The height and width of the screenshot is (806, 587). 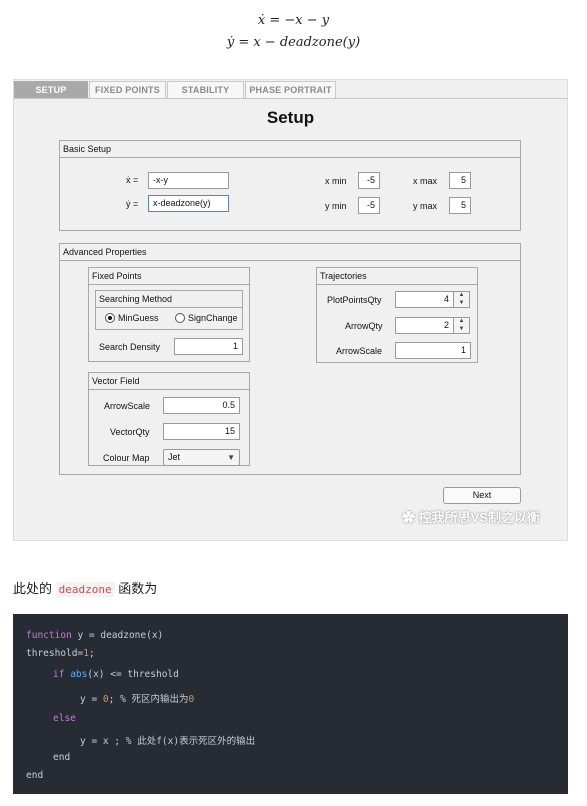 I want to click on equation-xdot: ẋ = −x − y, so click(x=293, y=20).